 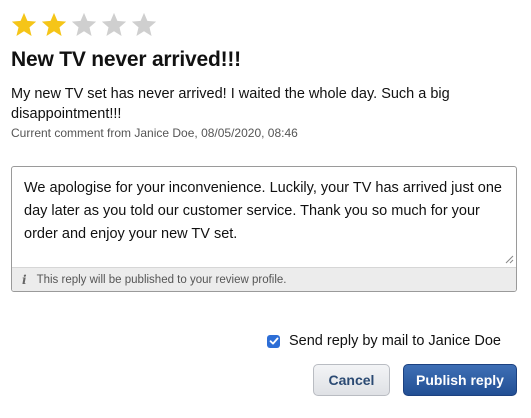 What do you see at coordinates (351, 380) in the screenshot?
I see `cancel-button: Cancel` at bounding box center [351, 380].